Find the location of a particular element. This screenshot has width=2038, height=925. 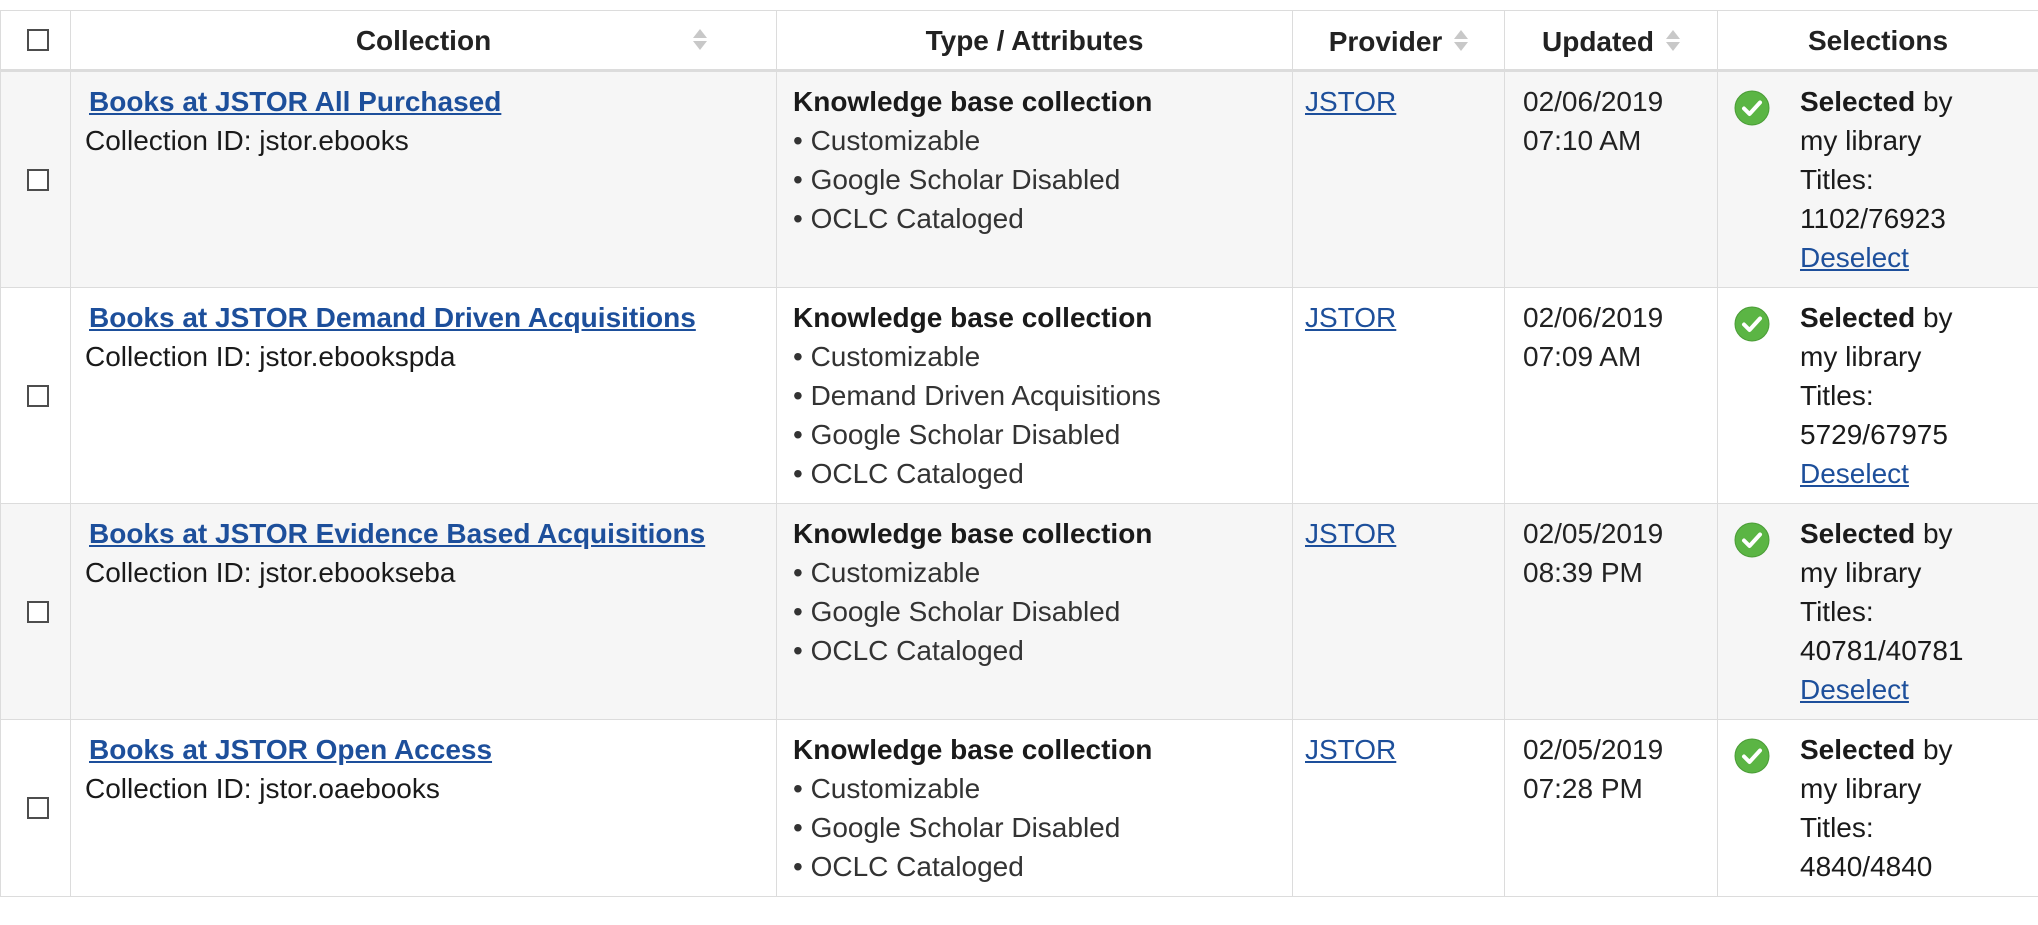

selections-header-label: Selections is located at coordinates (1878, 40).